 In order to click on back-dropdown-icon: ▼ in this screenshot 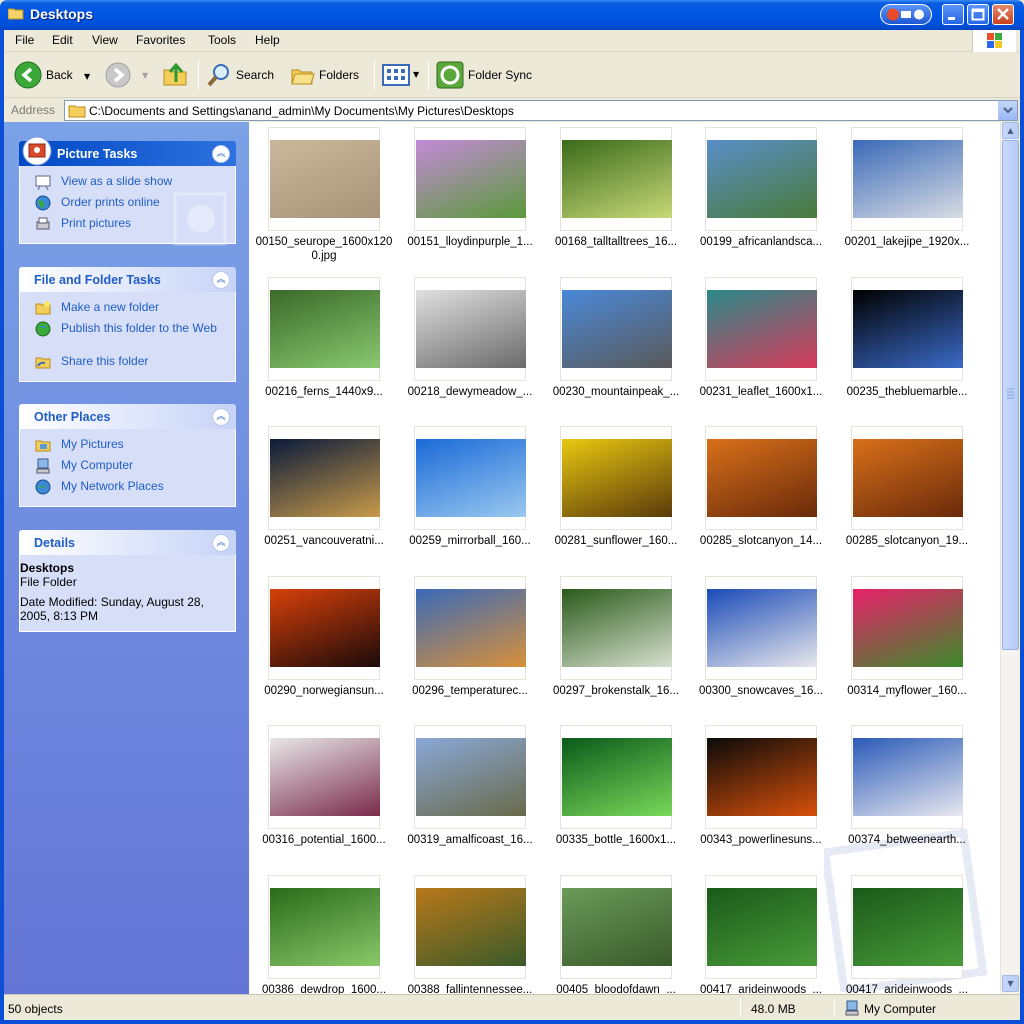, I will do `click(87, 76)`.